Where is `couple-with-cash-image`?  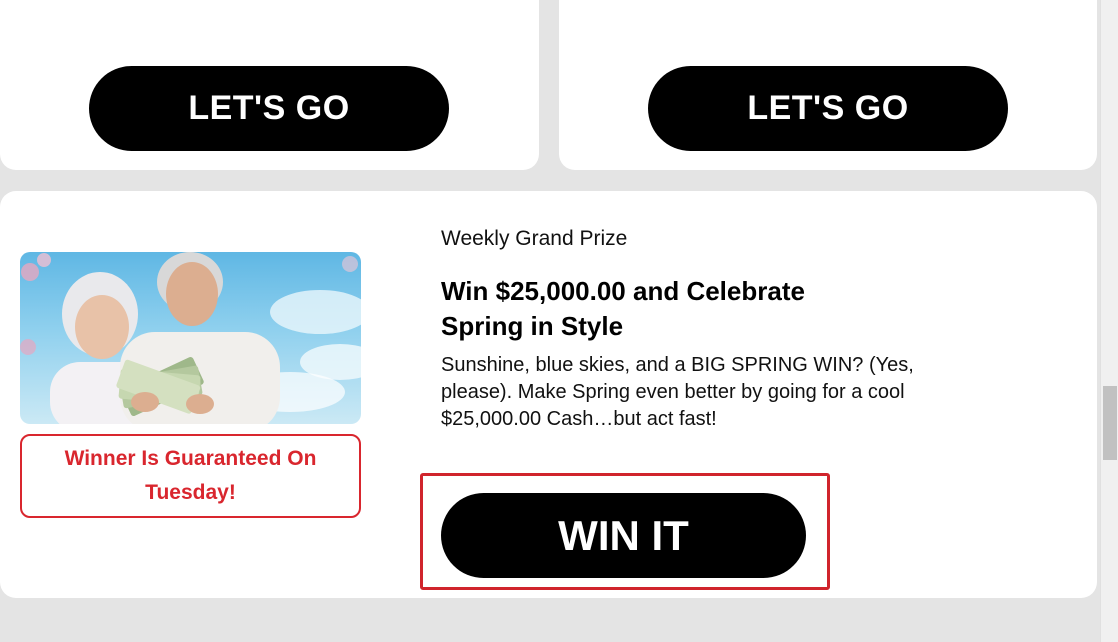
couple-with-cash-image is located at coordinates (190, 338).